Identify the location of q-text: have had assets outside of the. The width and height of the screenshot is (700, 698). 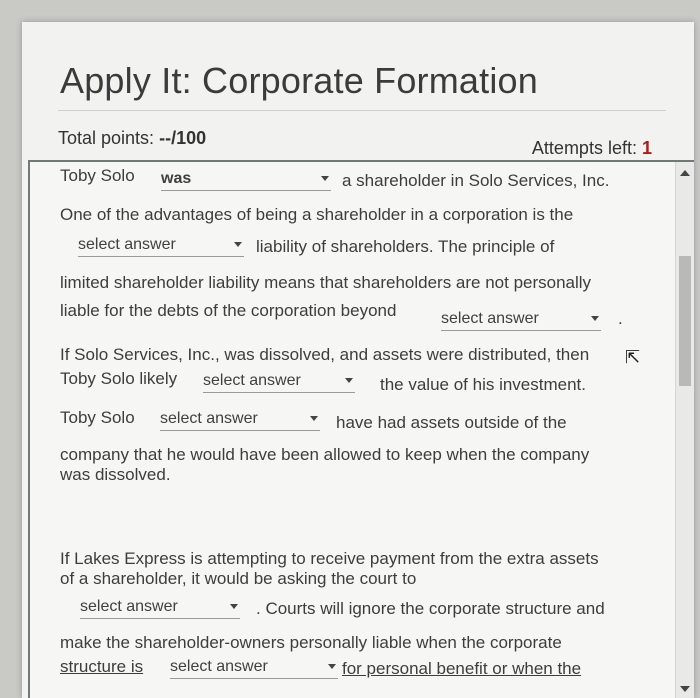
(451, 422).